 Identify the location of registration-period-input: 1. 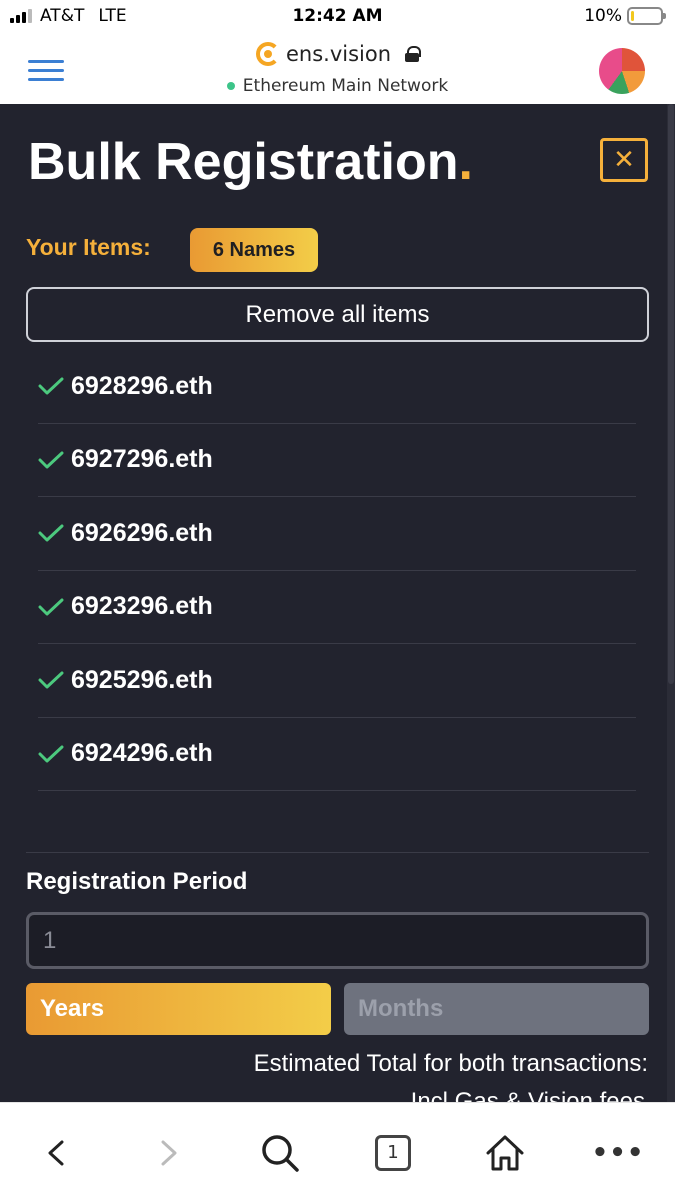
(337, 940).